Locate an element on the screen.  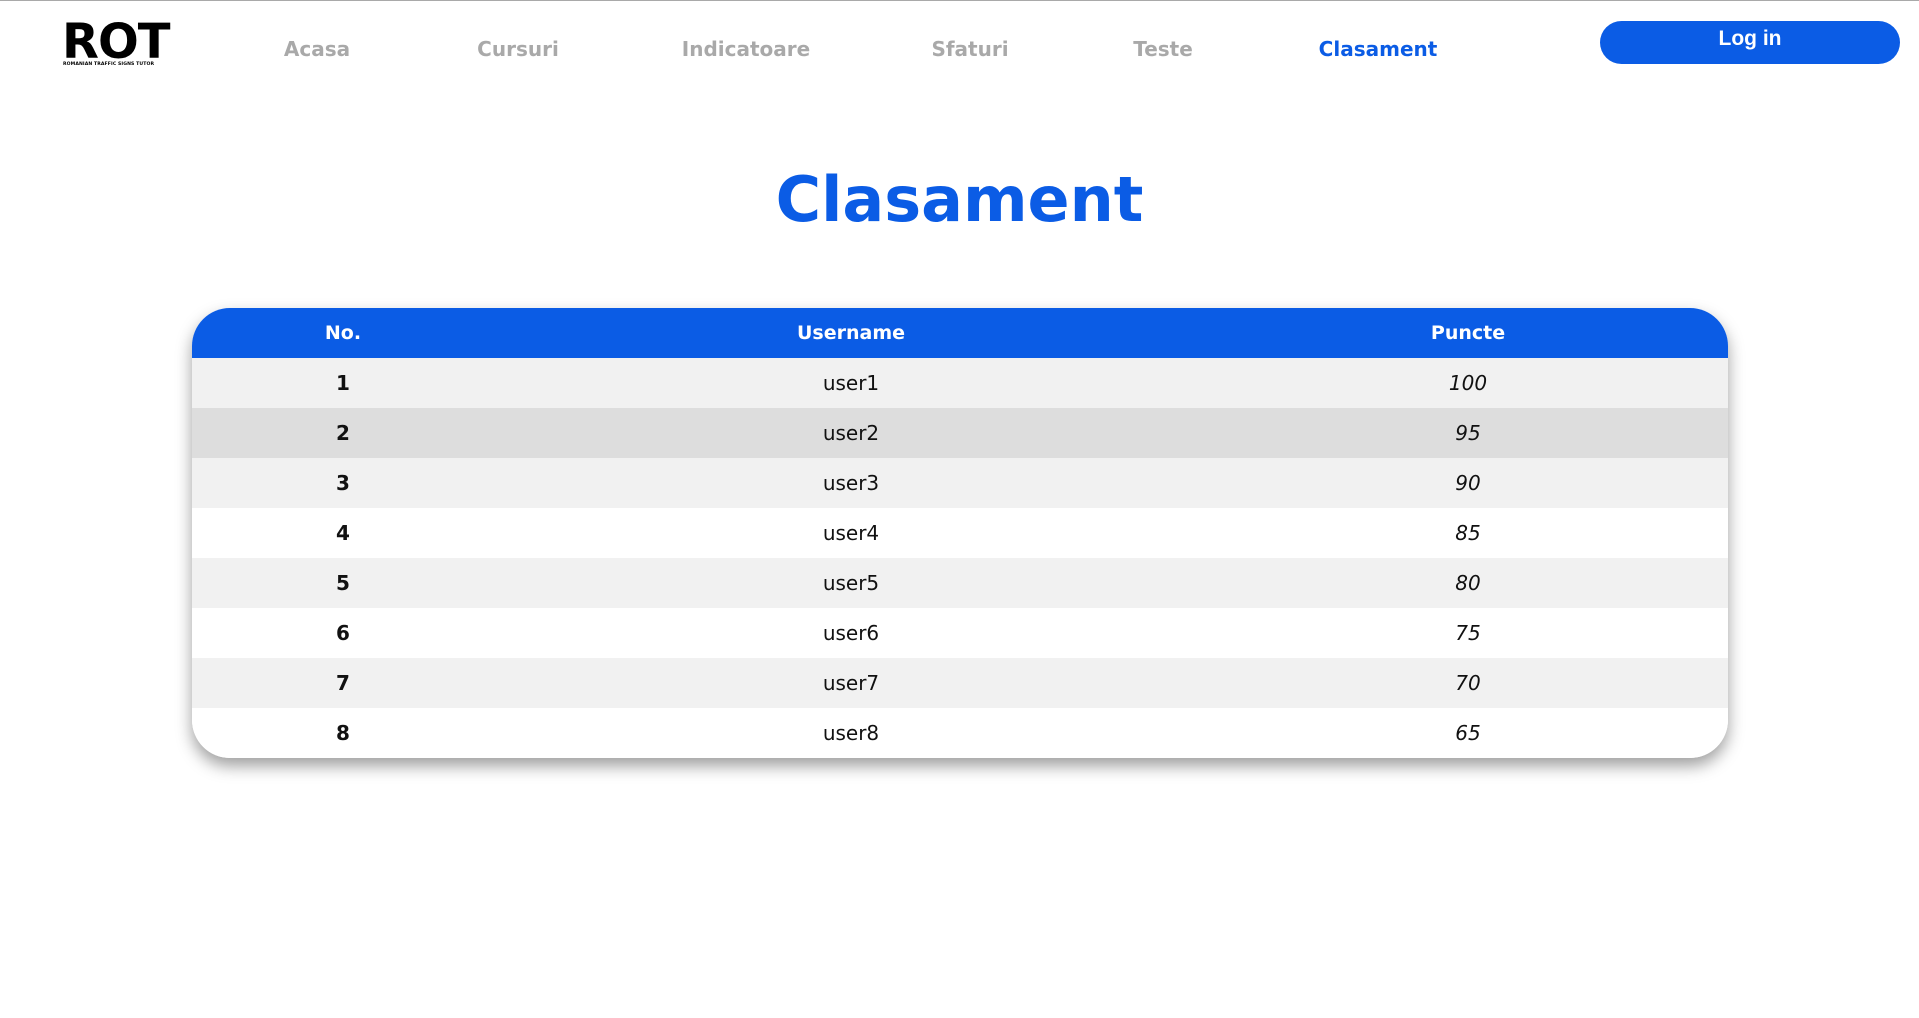
page-title: Clasament is located at coordinates (959, 199).